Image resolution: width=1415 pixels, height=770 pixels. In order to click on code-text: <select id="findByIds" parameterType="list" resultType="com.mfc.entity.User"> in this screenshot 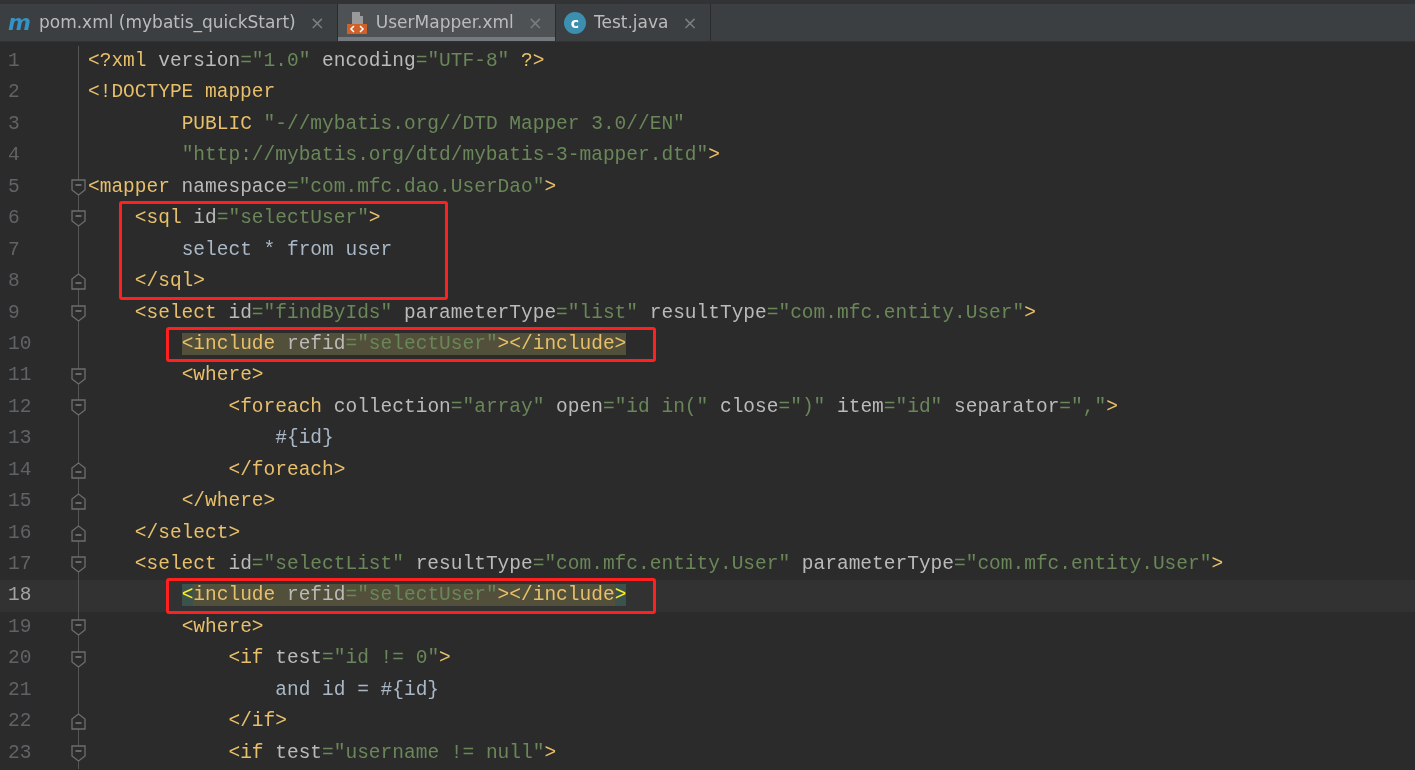, I will do `click(585, 312)`.